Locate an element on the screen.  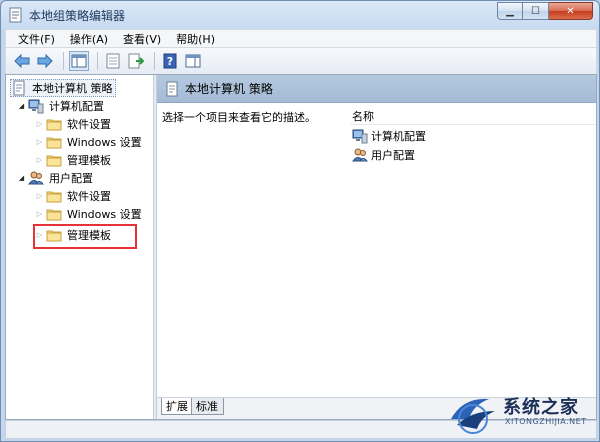
tree-node-user-config: ◢ 用户配置 is located at coordinates (56, 178).